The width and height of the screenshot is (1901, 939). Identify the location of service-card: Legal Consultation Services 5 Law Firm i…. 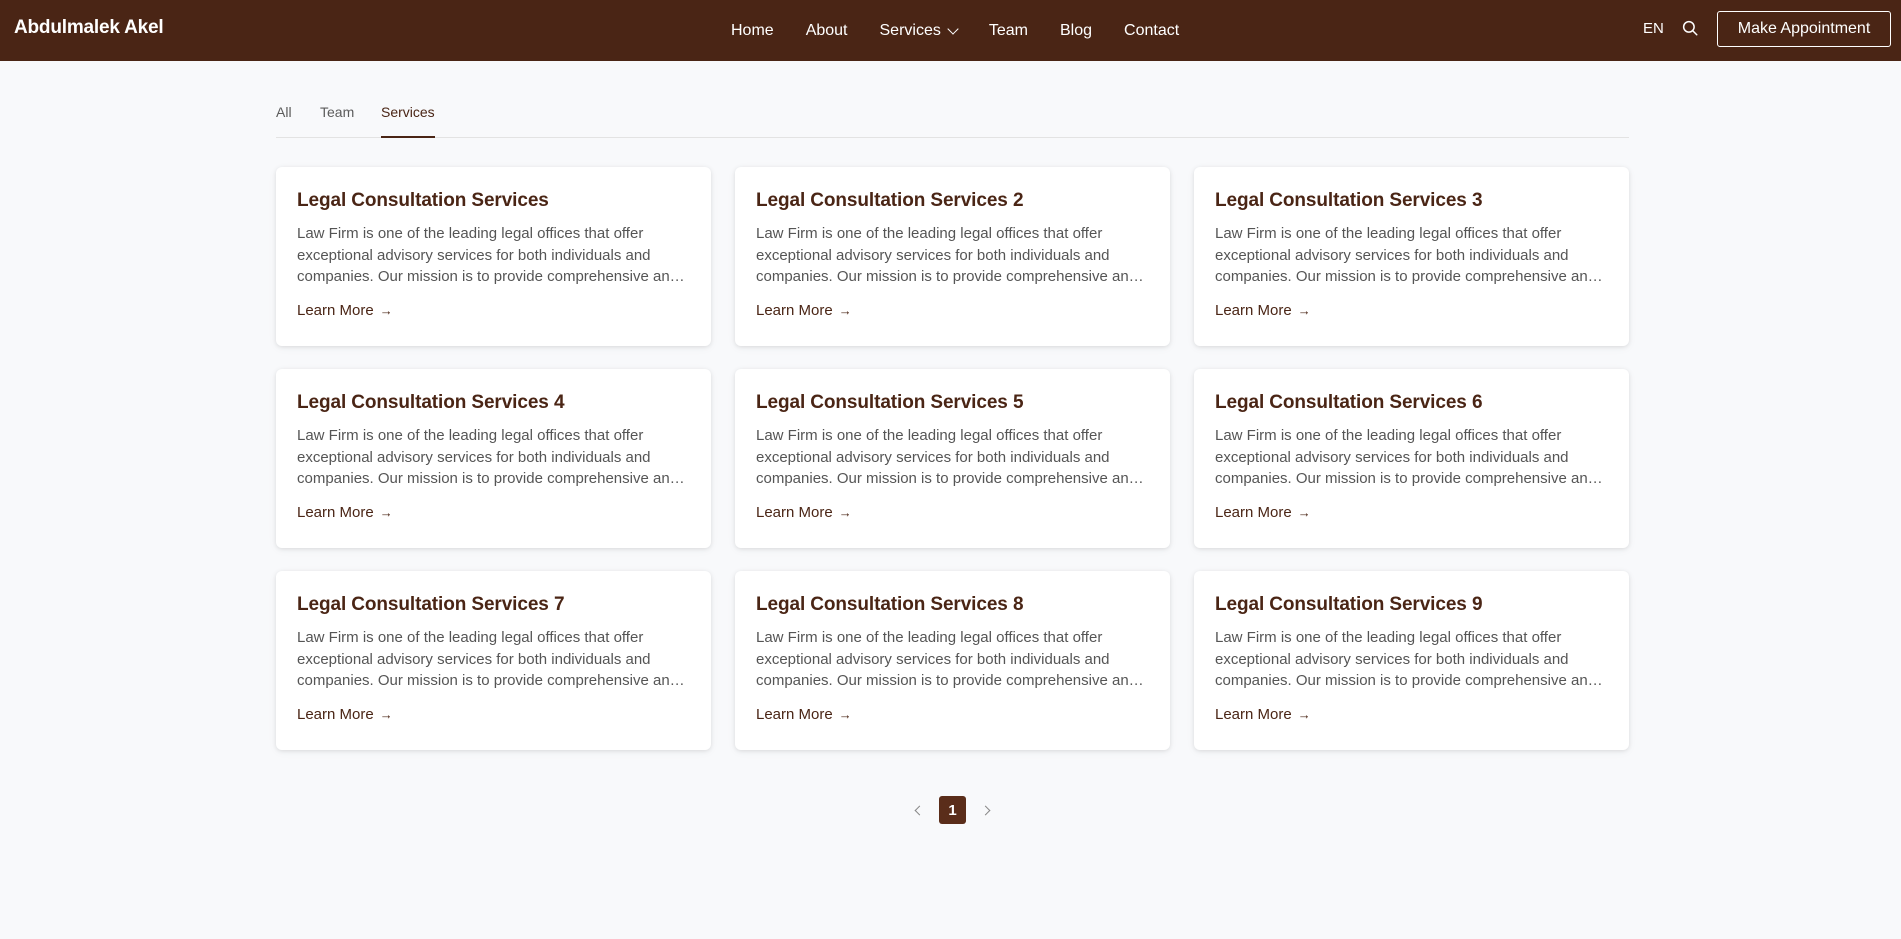
(952, 458).